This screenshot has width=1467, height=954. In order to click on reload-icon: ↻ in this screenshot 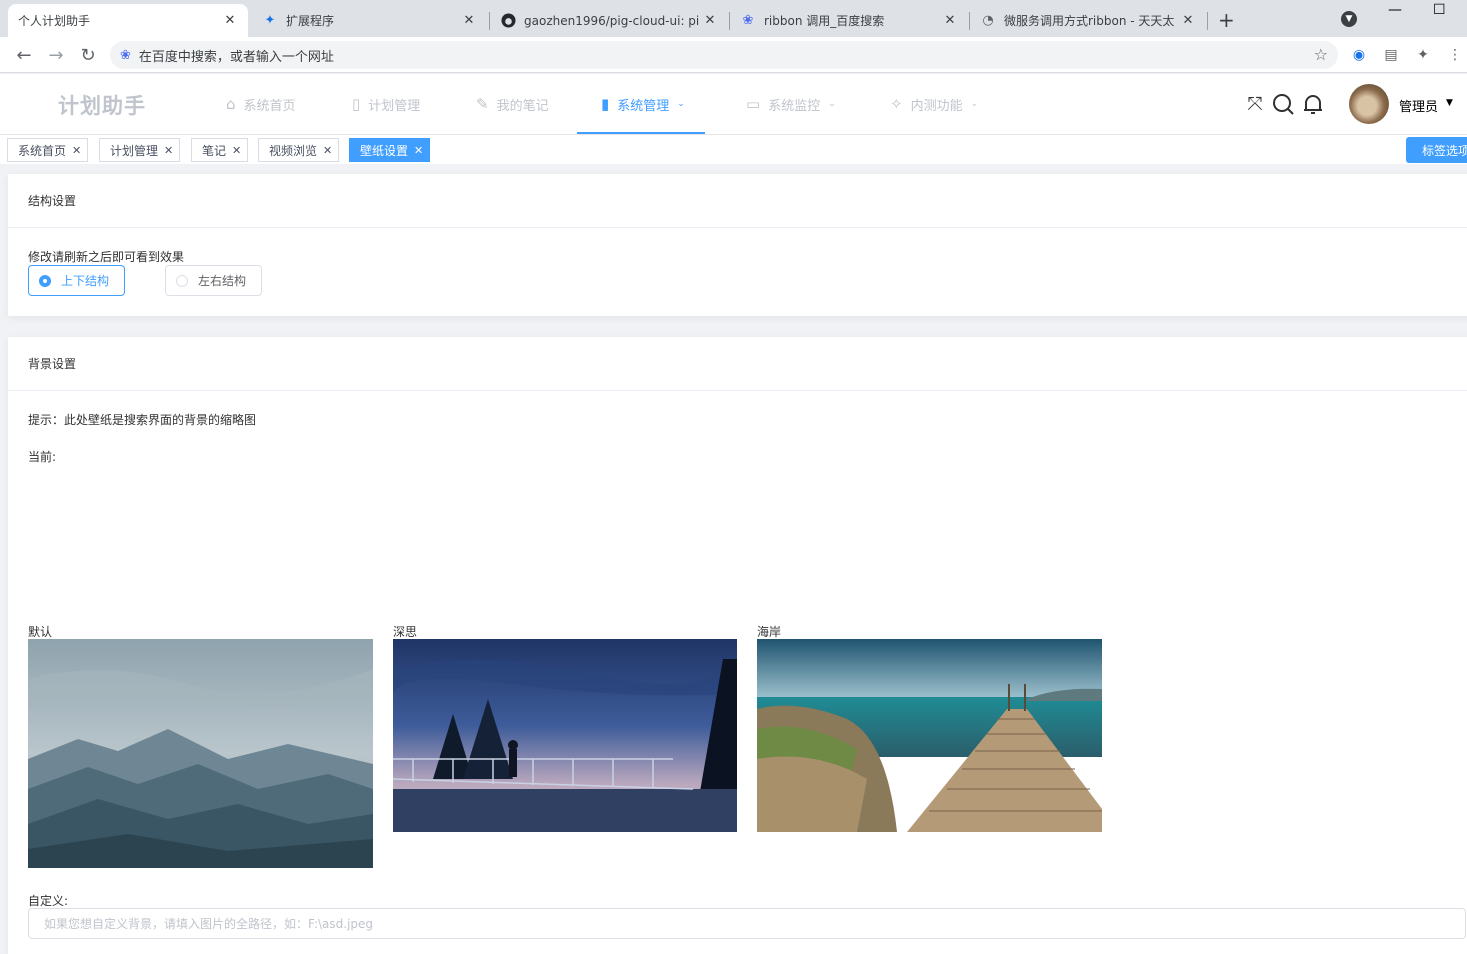, I will do `click(88, 55)`.